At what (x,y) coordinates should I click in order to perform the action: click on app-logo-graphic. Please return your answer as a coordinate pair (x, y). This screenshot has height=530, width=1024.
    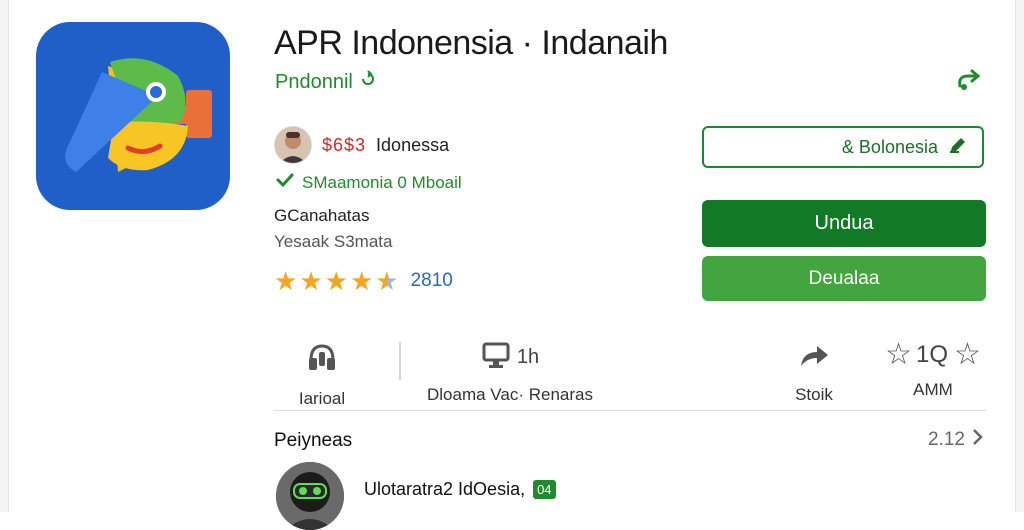
    Looking at the image, I should click on (138, 115).